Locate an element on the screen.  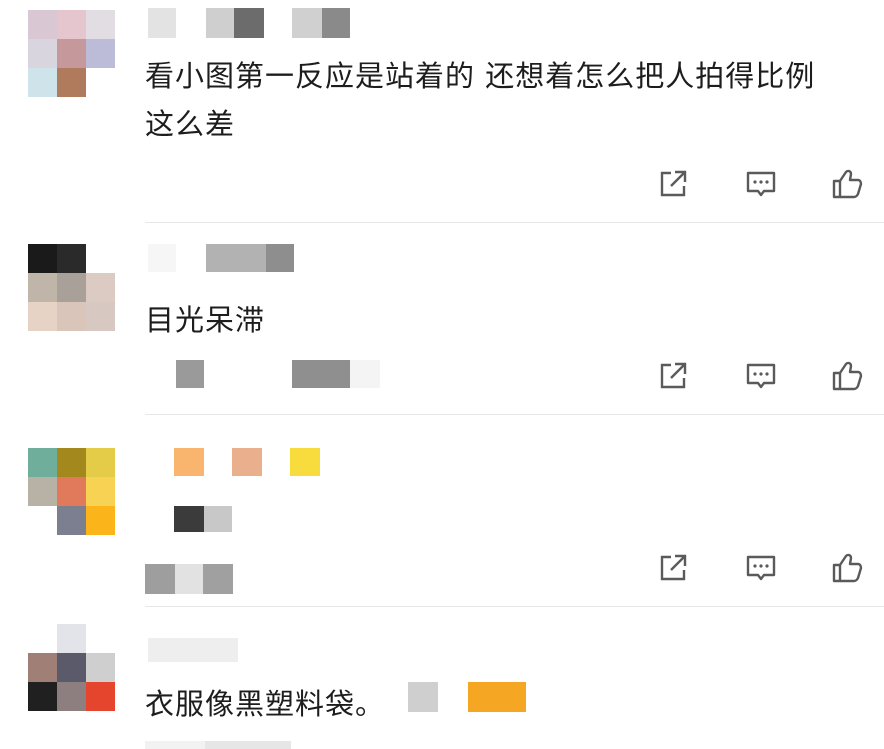
comment-text: 目光呆滞 is located at coordinates (205, 320).